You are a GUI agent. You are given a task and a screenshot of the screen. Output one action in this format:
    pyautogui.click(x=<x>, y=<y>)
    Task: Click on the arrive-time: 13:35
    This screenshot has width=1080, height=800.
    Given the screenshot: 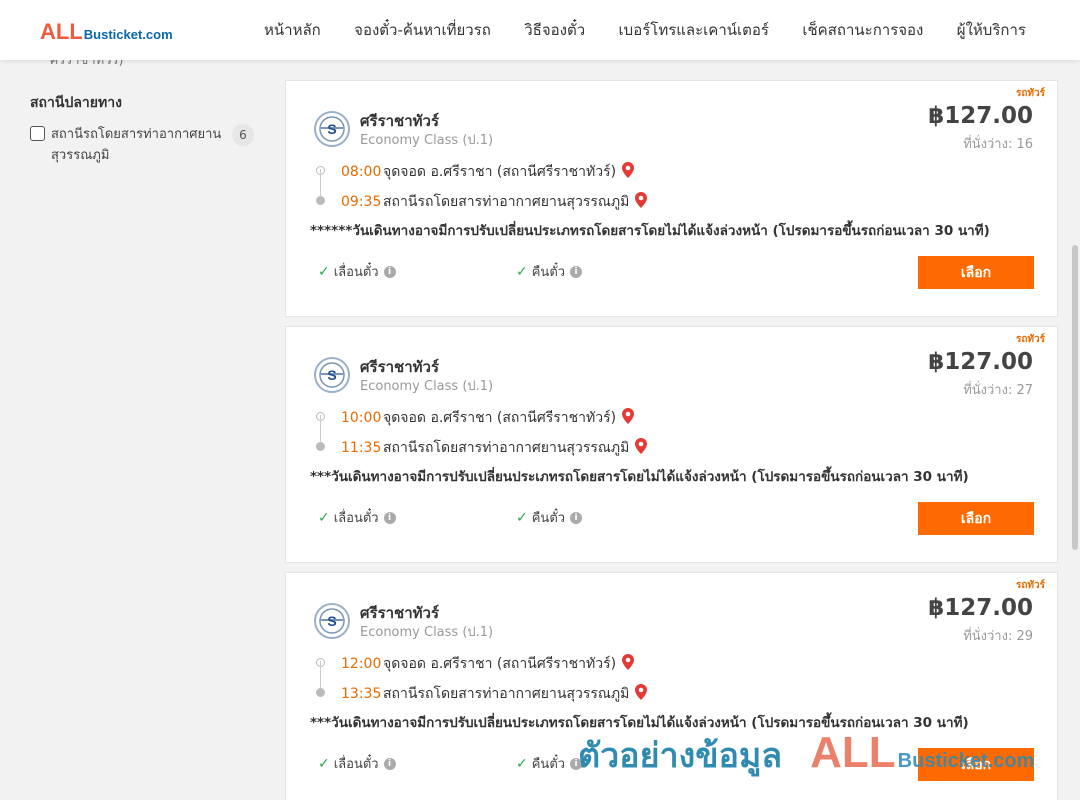 What is the action you would take?
    pyautogui.click(x=361, y=694)
    